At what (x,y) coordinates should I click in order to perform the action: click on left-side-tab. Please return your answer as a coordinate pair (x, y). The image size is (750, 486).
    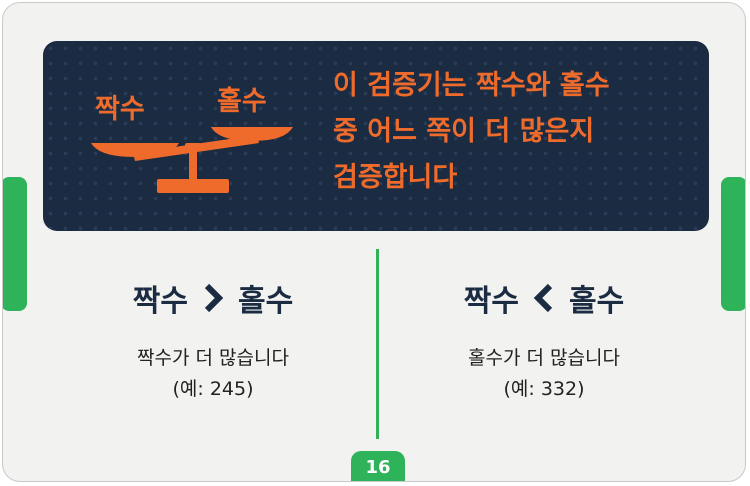
    Looking at the image, I should click on (15, 244).